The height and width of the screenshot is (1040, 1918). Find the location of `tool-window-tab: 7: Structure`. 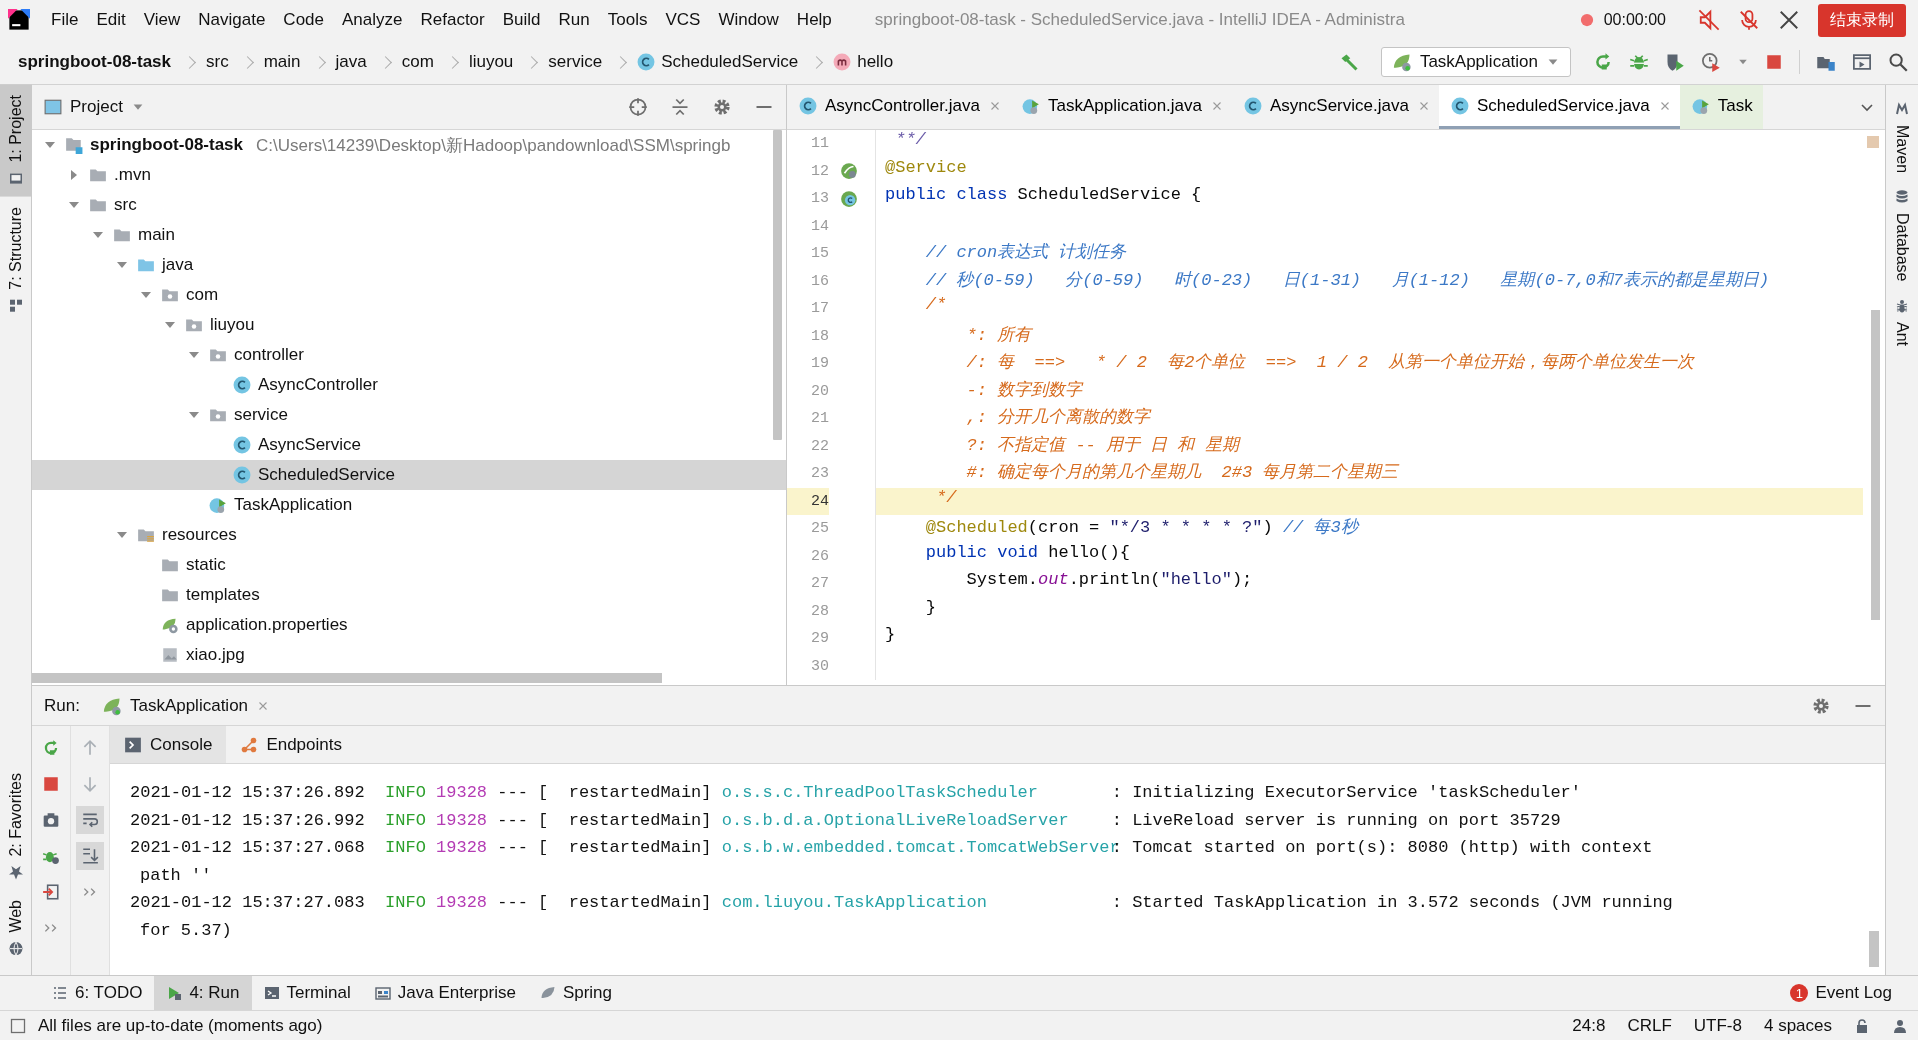

tool-window-tab: 7: Structure is located at coordinates (16, 260).